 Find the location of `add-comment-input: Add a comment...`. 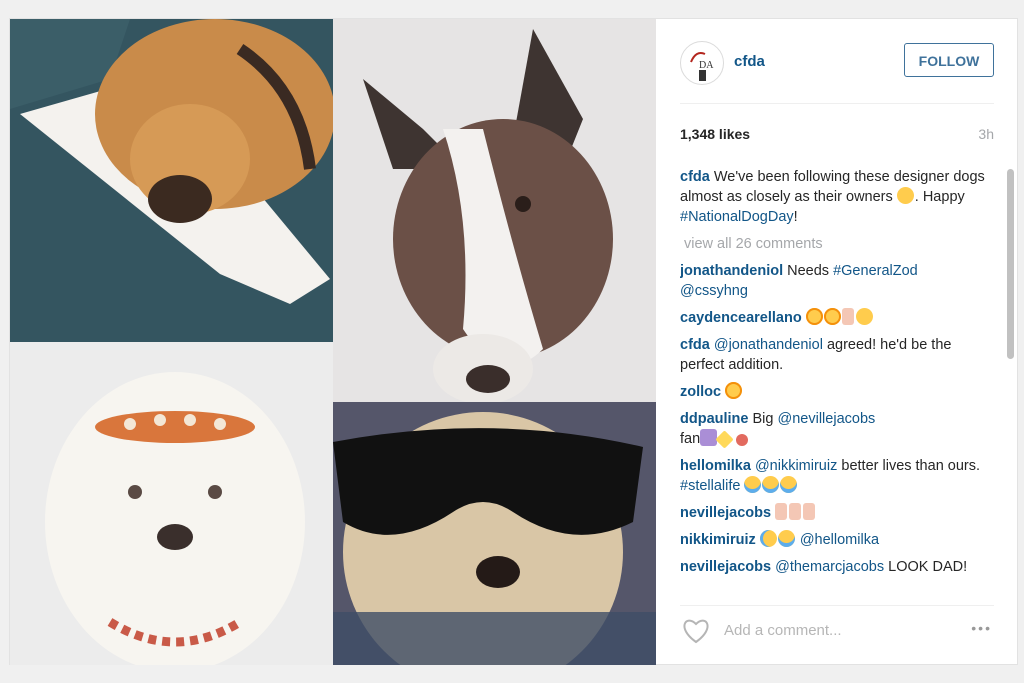

add-comment-input: Add a comment... is located at coordinates (783, 630).